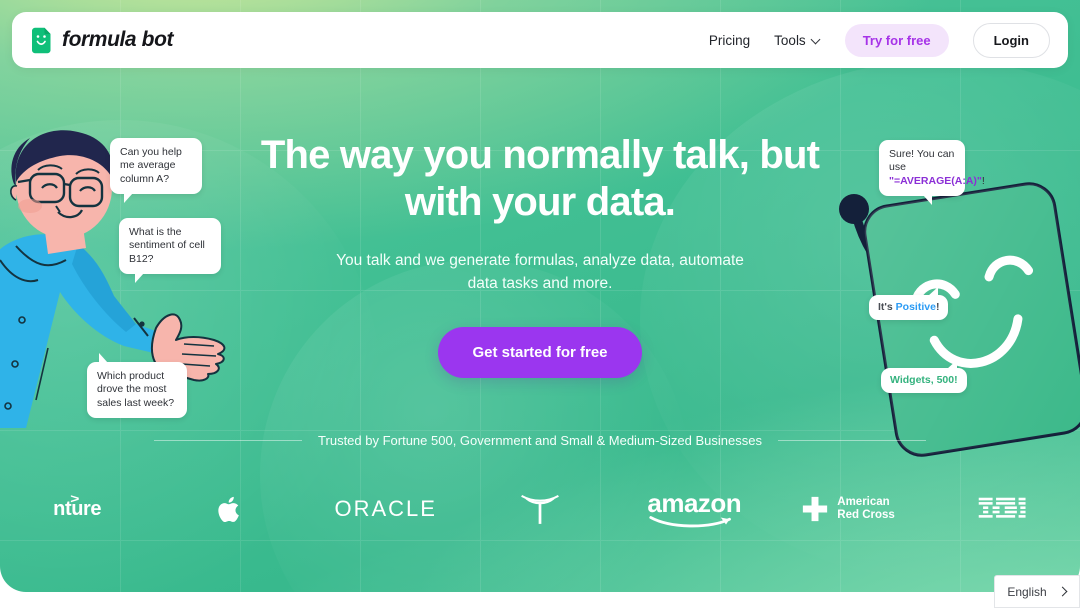  I want to click on oracle-logo: ORACLE, so click(386, 509).